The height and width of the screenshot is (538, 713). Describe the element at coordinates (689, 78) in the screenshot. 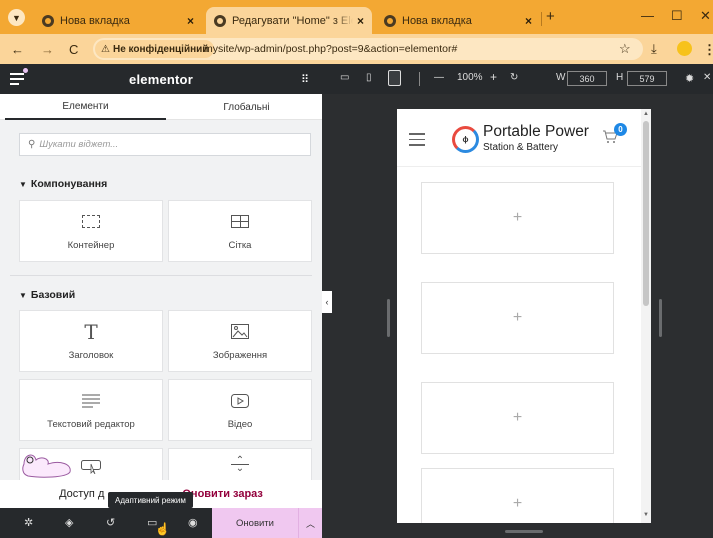

I see `gear-icon: ✹` at that location.